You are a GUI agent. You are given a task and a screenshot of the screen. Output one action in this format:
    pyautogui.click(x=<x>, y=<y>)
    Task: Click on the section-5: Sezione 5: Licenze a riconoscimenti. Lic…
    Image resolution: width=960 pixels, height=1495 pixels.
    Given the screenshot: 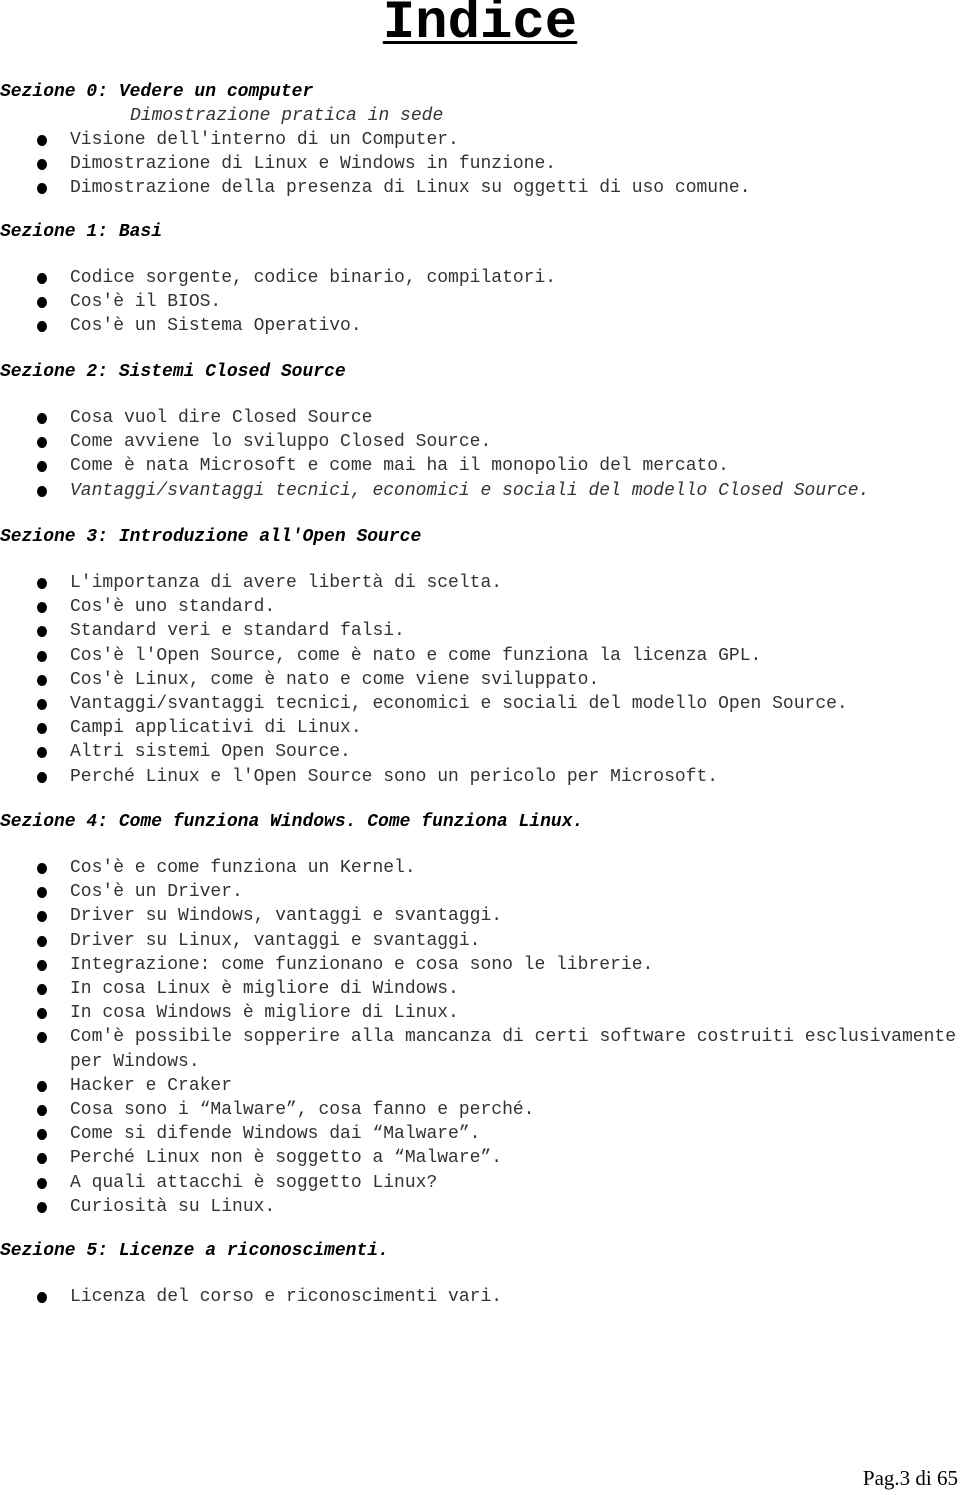 What is the action you would take?
    pyautogui.click(x=480, y=1274)
    